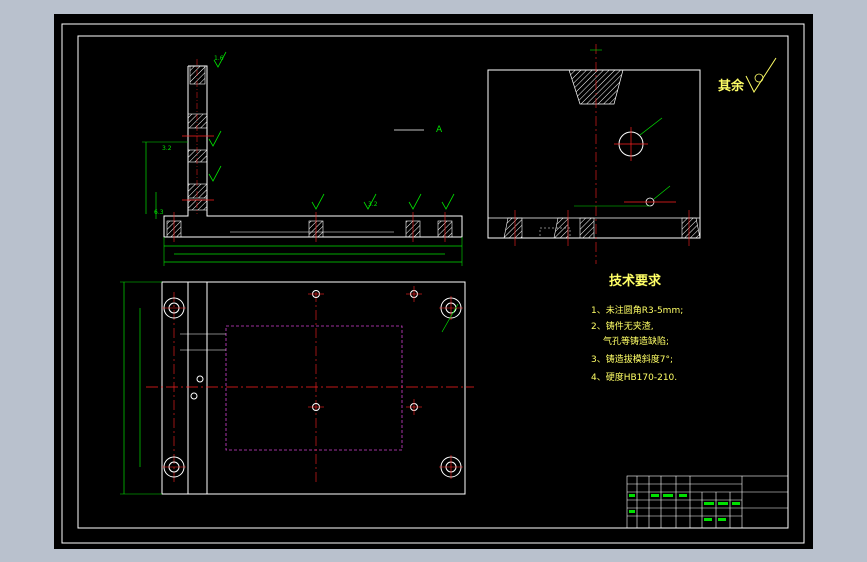  Describe the element at coordinates (634, 378) in the screenshot. I see `tech-line-5: 4、硬度HB170-210.` at that location.